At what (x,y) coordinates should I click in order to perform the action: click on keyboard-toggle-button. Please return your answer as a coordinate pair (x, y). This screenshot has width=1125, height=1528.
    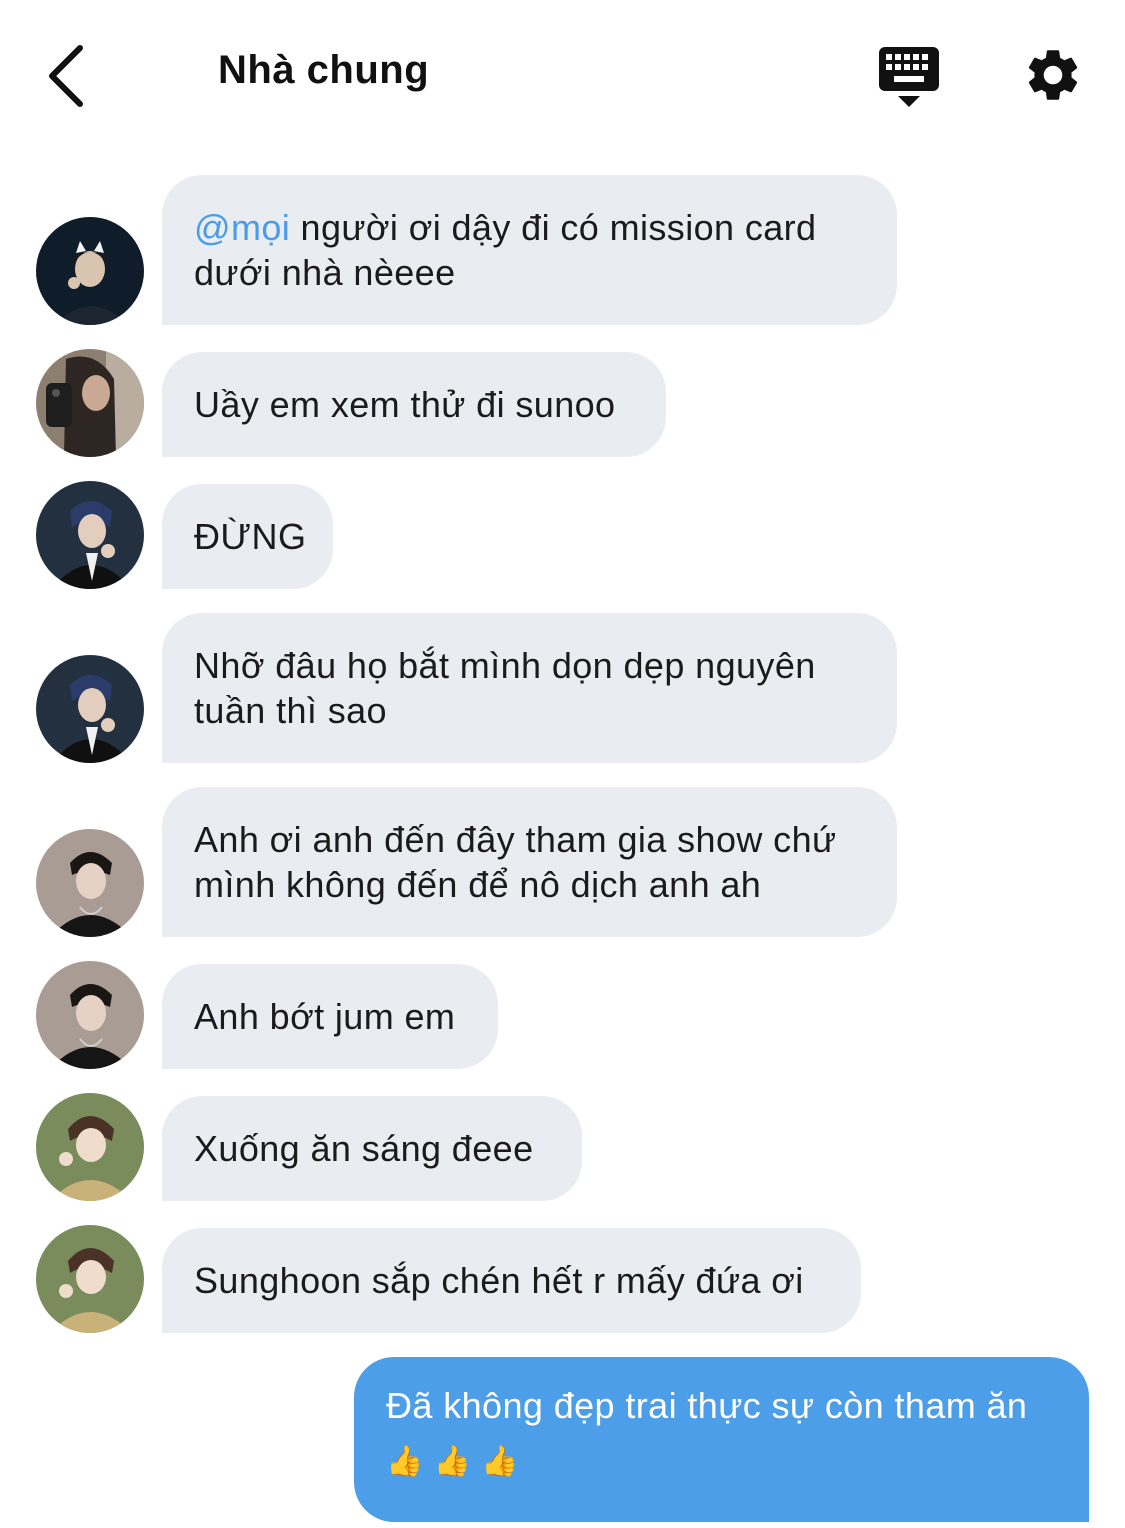
    Looking at the image, I should click on (909, 77).